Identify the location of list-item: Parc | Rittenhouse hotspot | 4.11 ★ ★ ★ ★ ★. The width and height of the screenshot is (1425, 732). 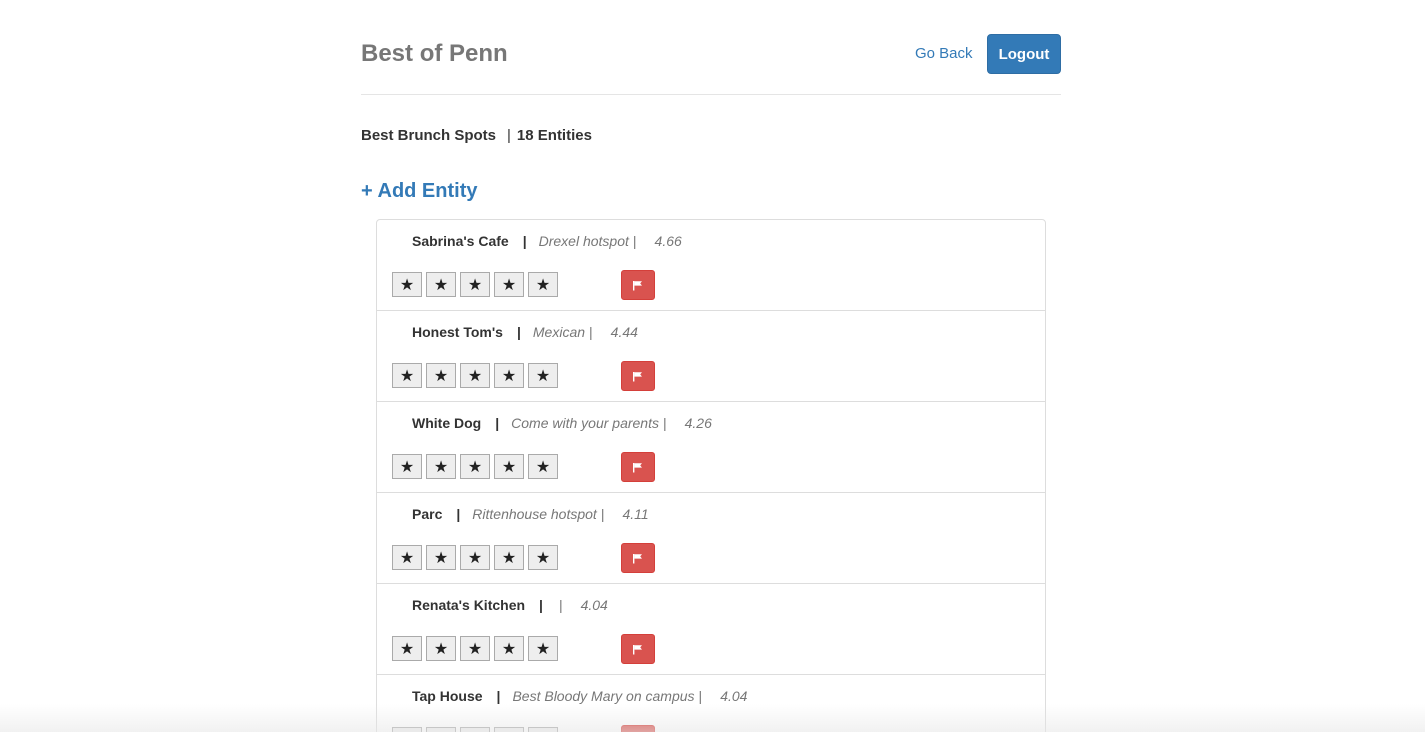
(711, 538).